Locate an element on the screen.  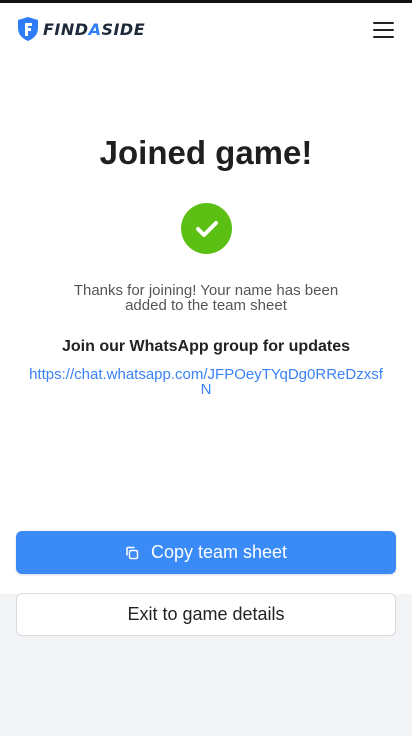
shield-logo-icon is located at coordinates (28, 29).